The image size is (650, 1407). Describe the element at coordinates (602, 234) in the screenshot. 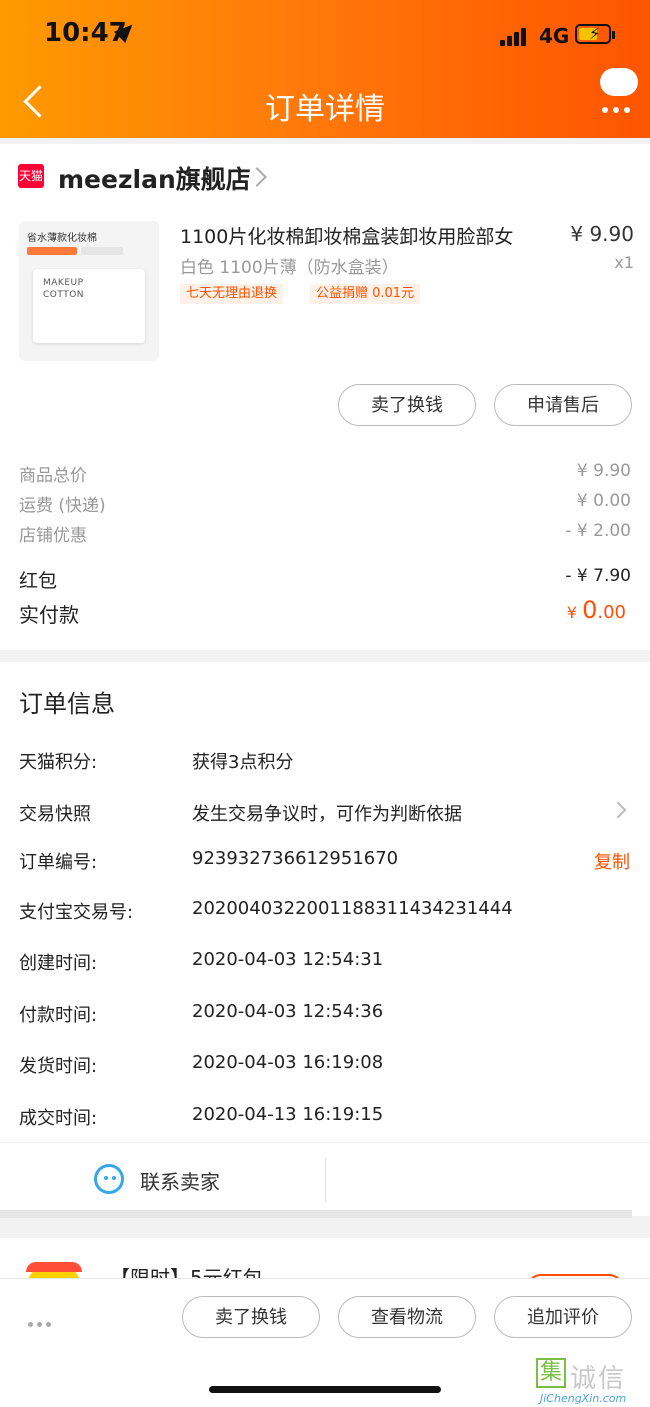

I see `product-price: ¥ 9.90` at that location.